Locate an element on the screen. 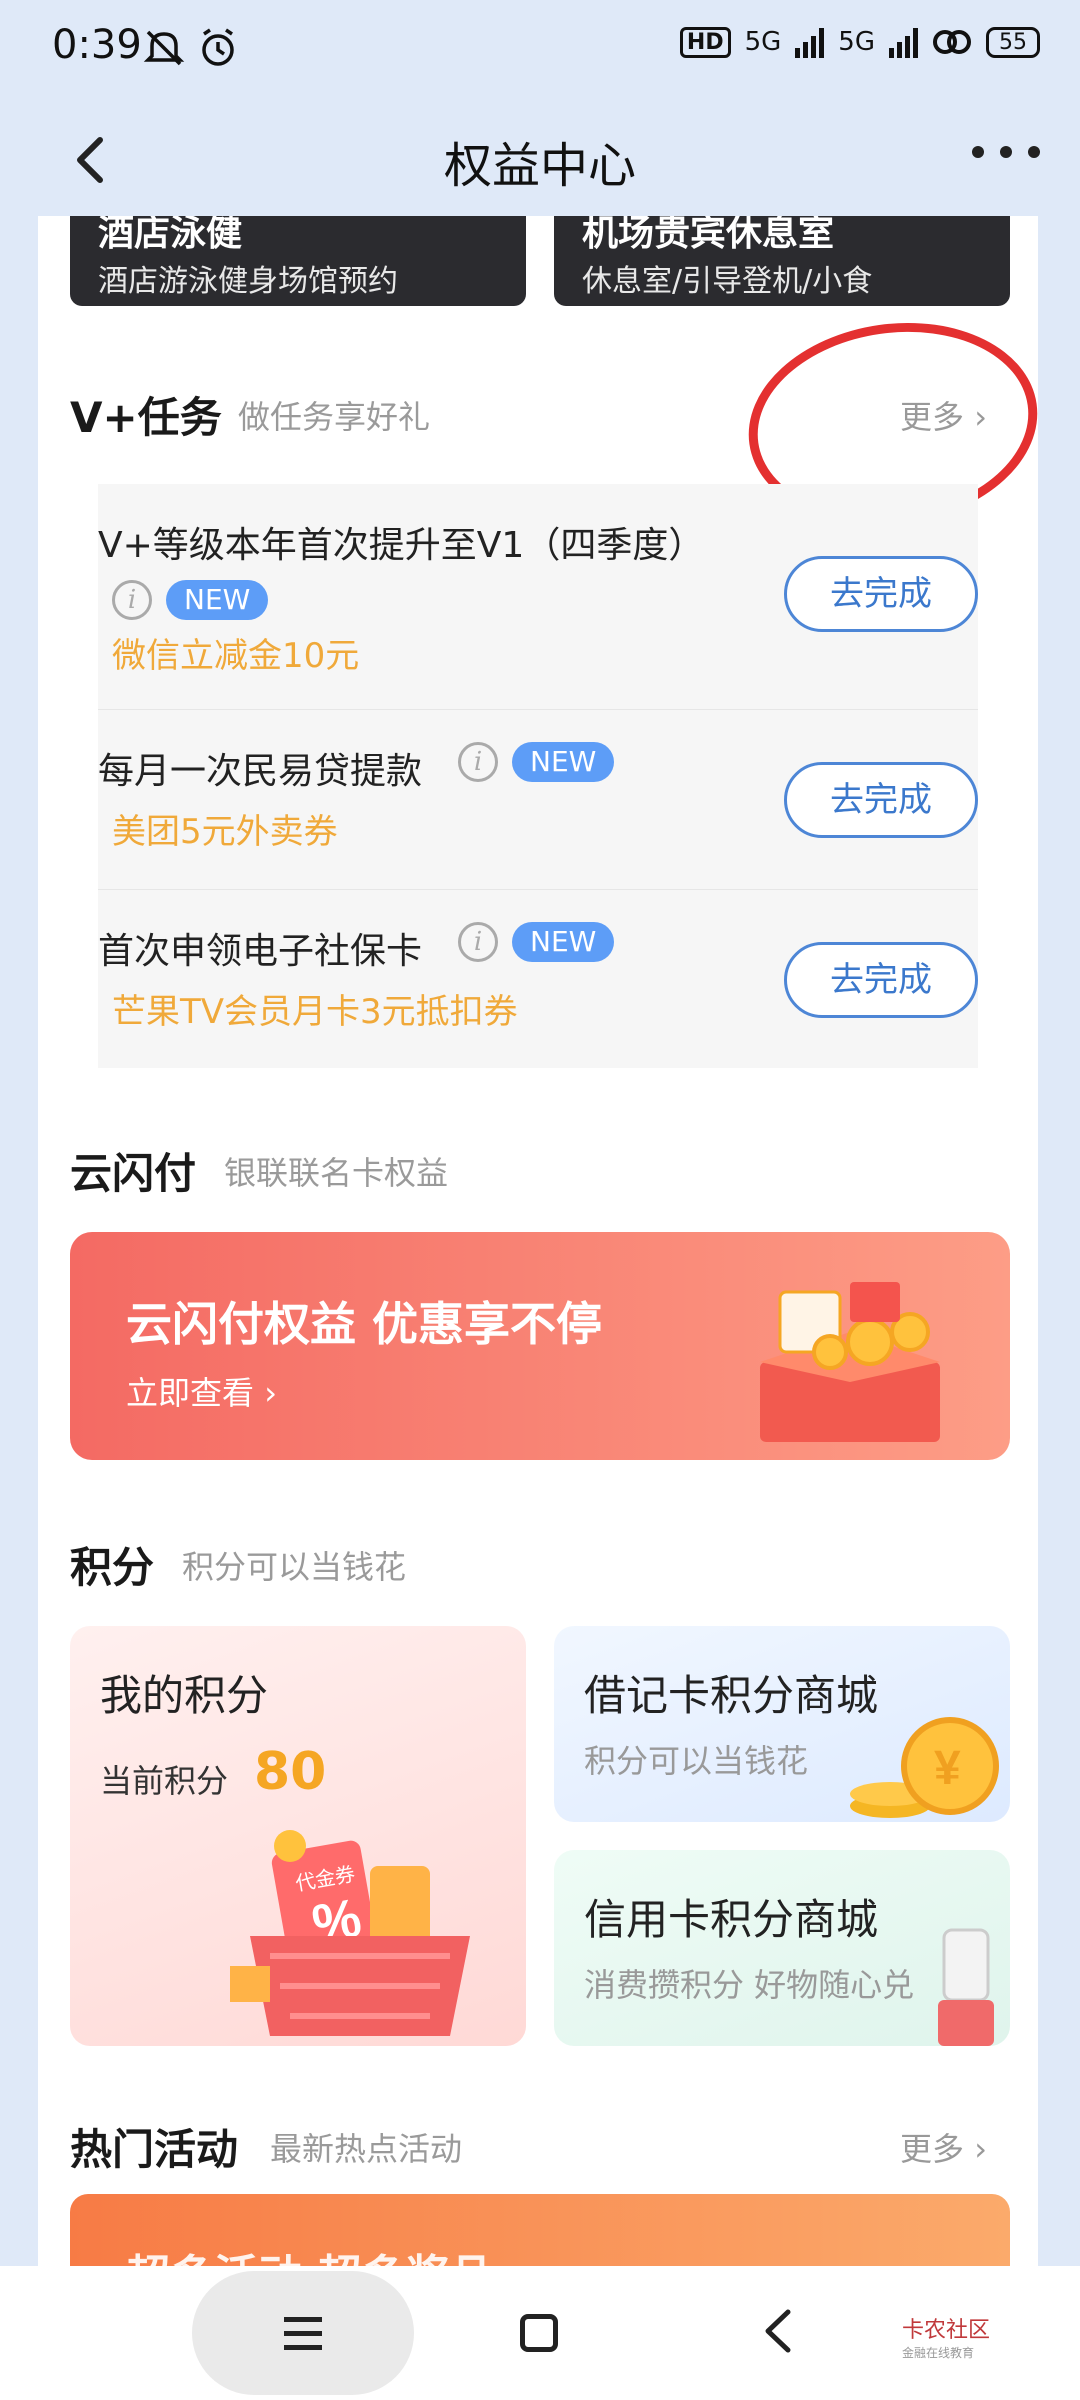 This screenshot has width=1080, height=2400. banner-title: 云闪付权益 优惠享不停 is located at coordinates (364, 1324).